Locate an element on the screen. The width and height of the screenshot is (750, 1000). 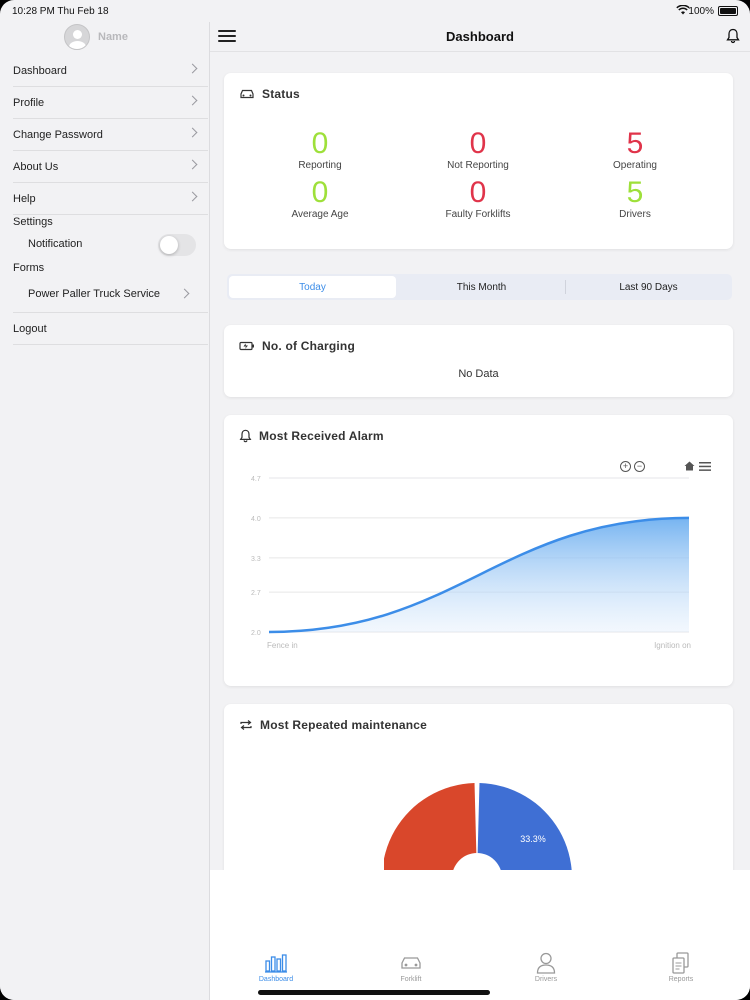
stat-not-reporting: 0 Not Reporting is located at coordinates (478, 149).